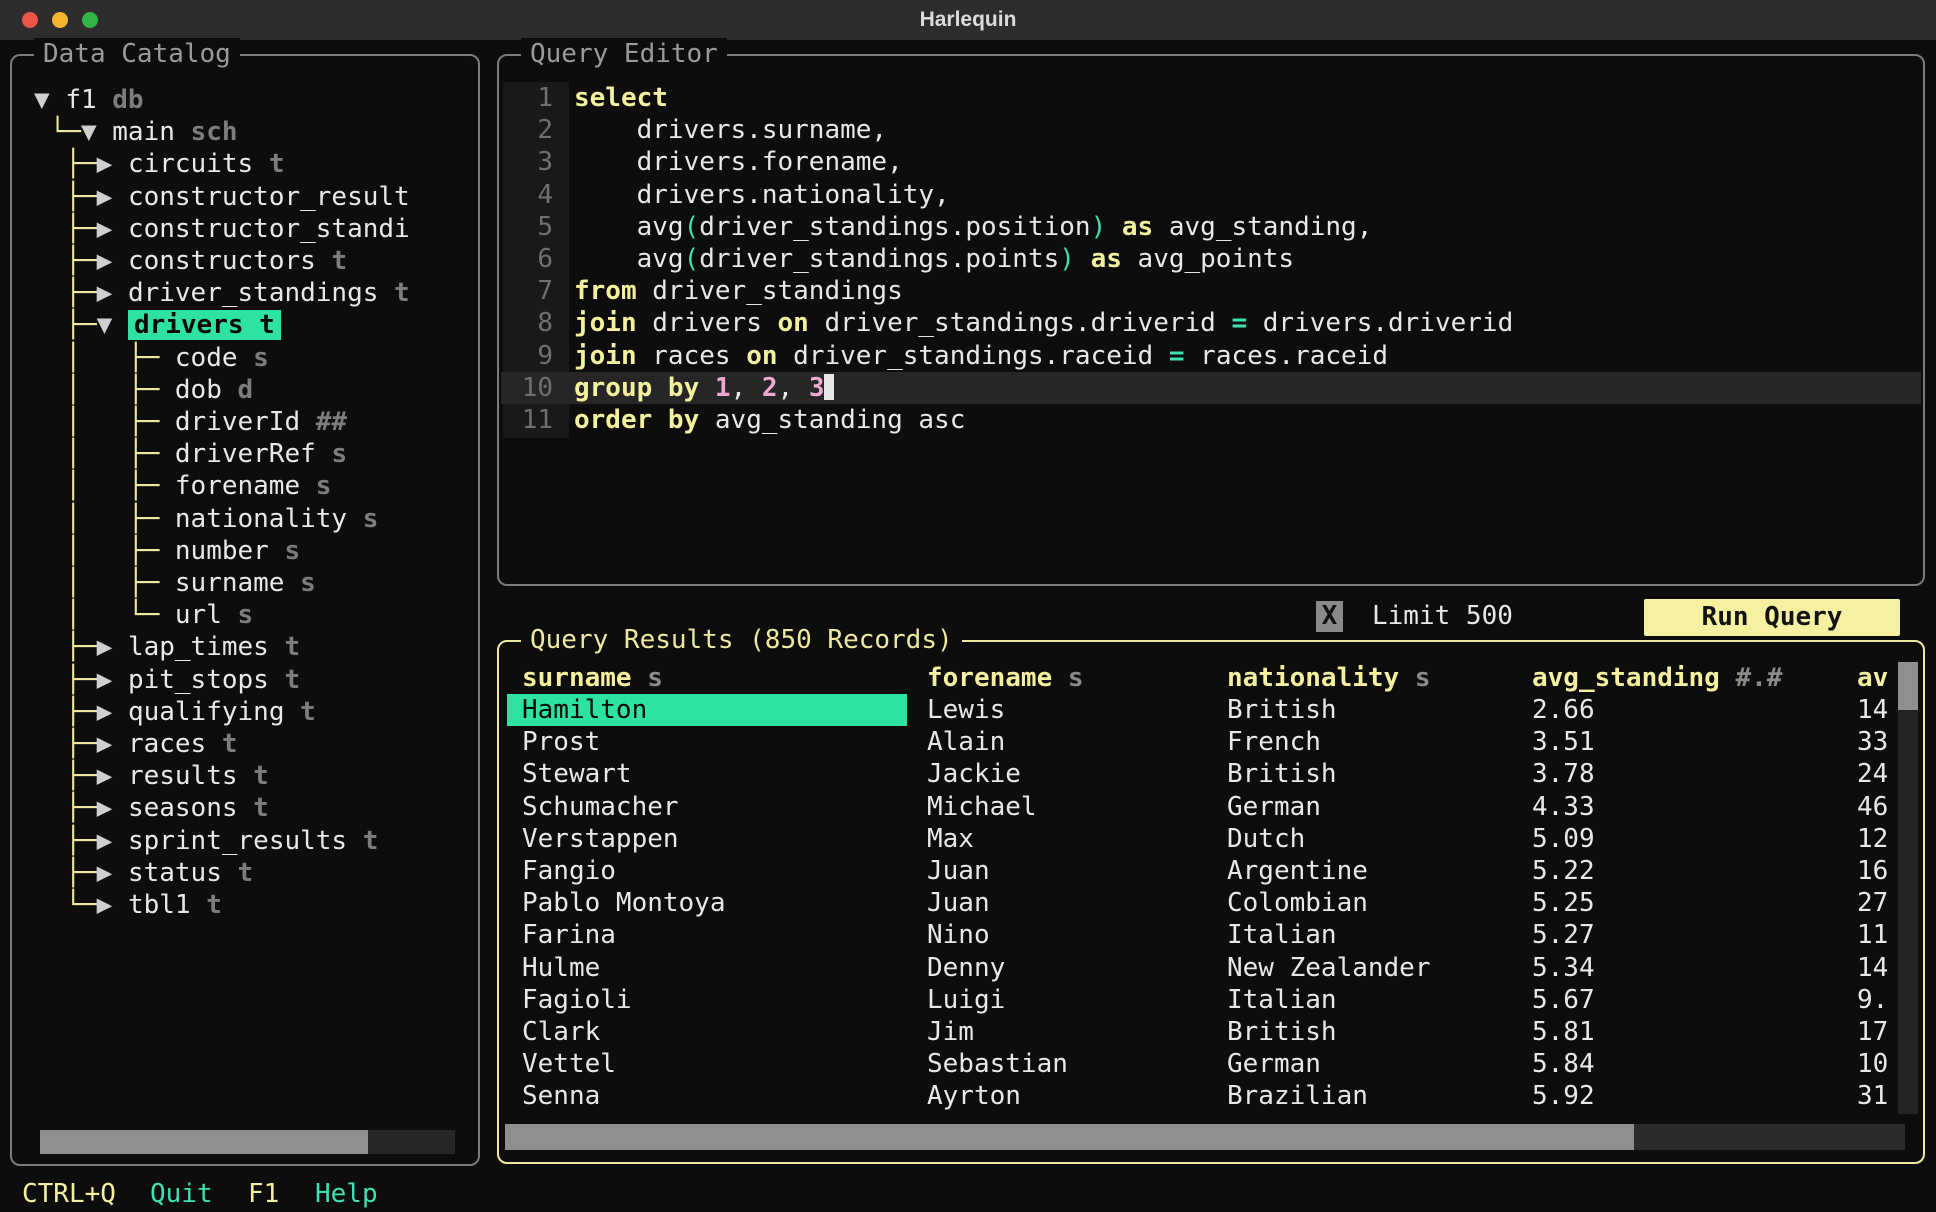 The height and width of the screenshot is (1212, 1936). What do you see at coordinates (966, 1000) in the screenshot?
I see `table-cell: Luigi` at bounding box center [966, 1000].